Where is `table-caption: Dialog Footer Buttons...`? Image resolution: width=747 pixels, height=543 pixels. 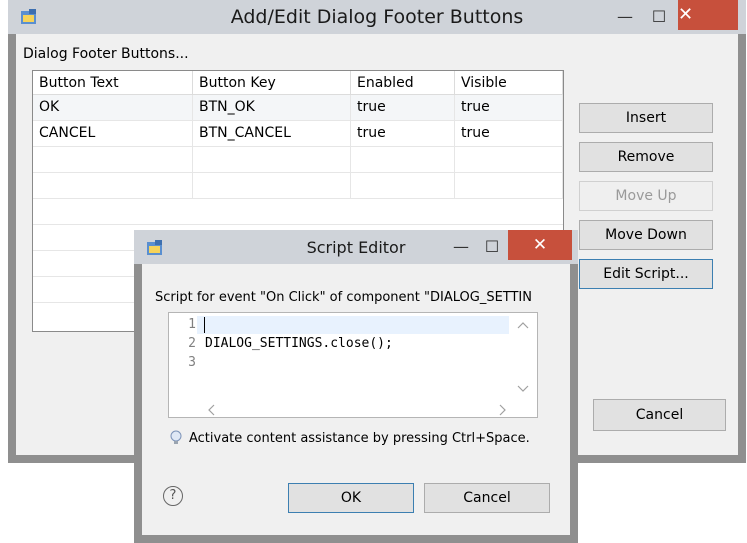 table-caption: Dialog Footer Buttons... is located at coordinates (106, 54).